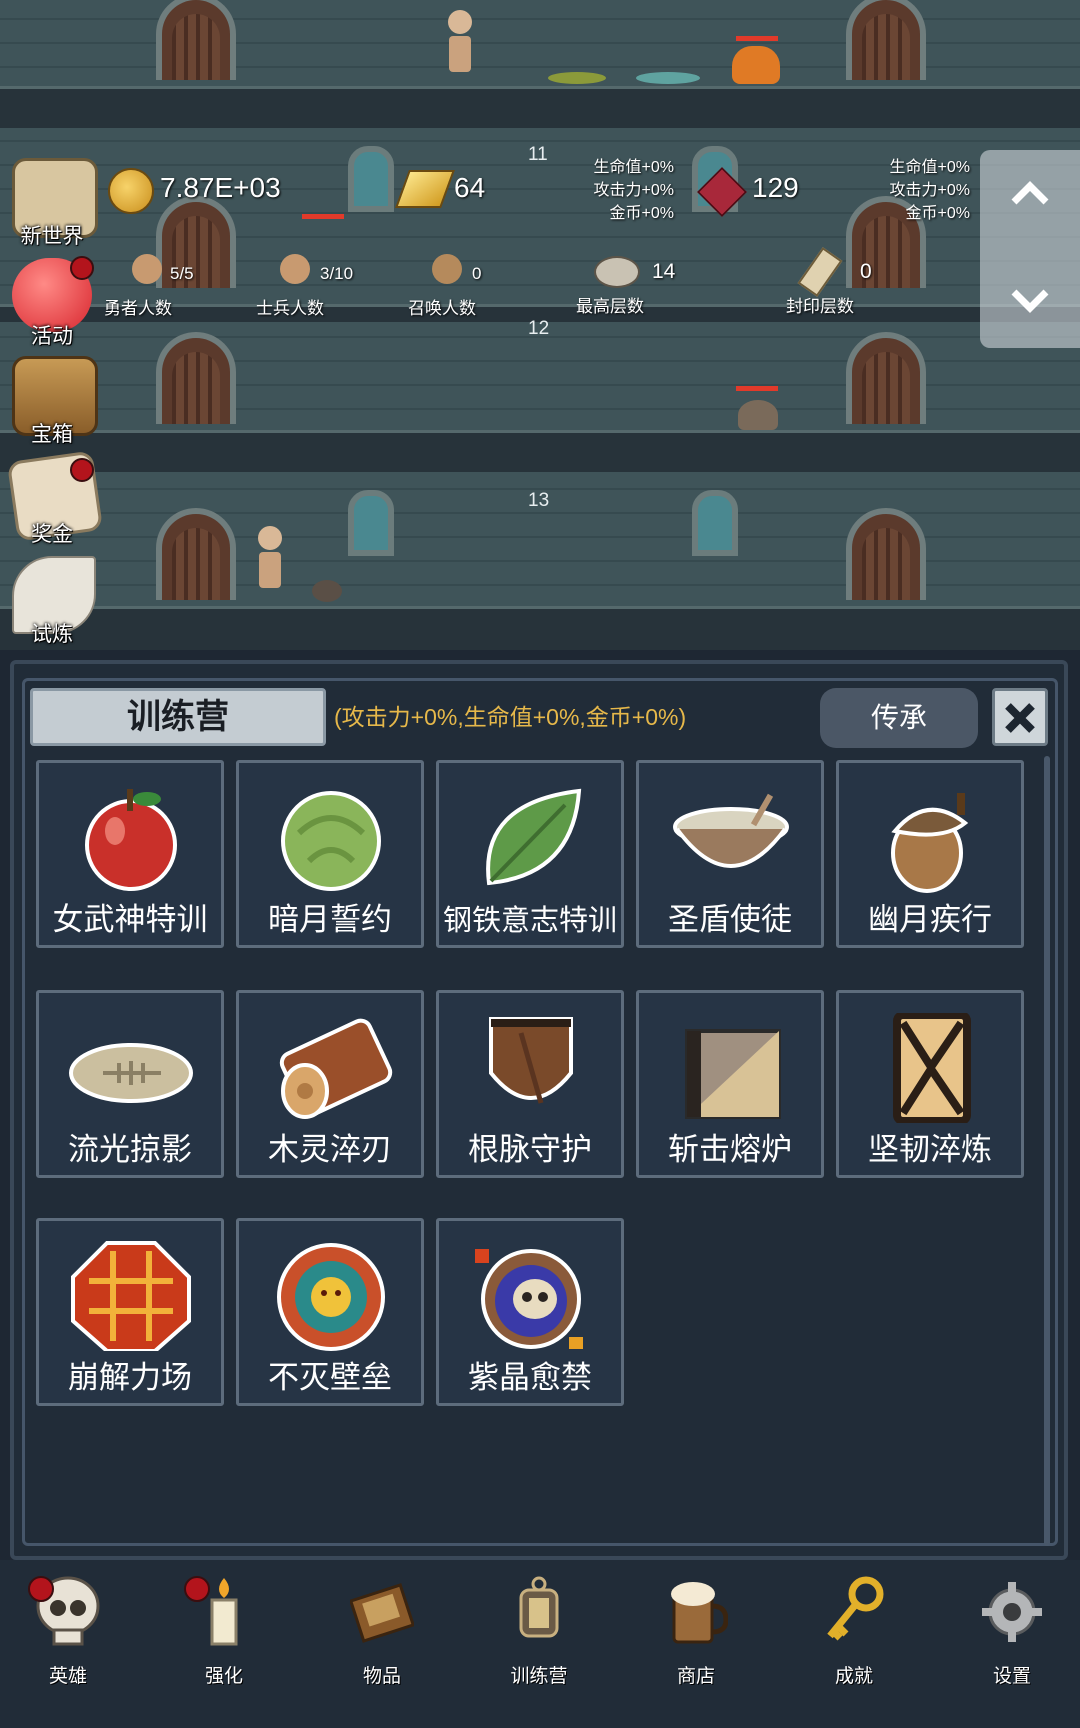 This screenshot has width=1080, height=1728. What do you see at coordinates (131, 1068) in the screenshot?
I see `bone-stone-icon` at bounding box center [131, 1068].